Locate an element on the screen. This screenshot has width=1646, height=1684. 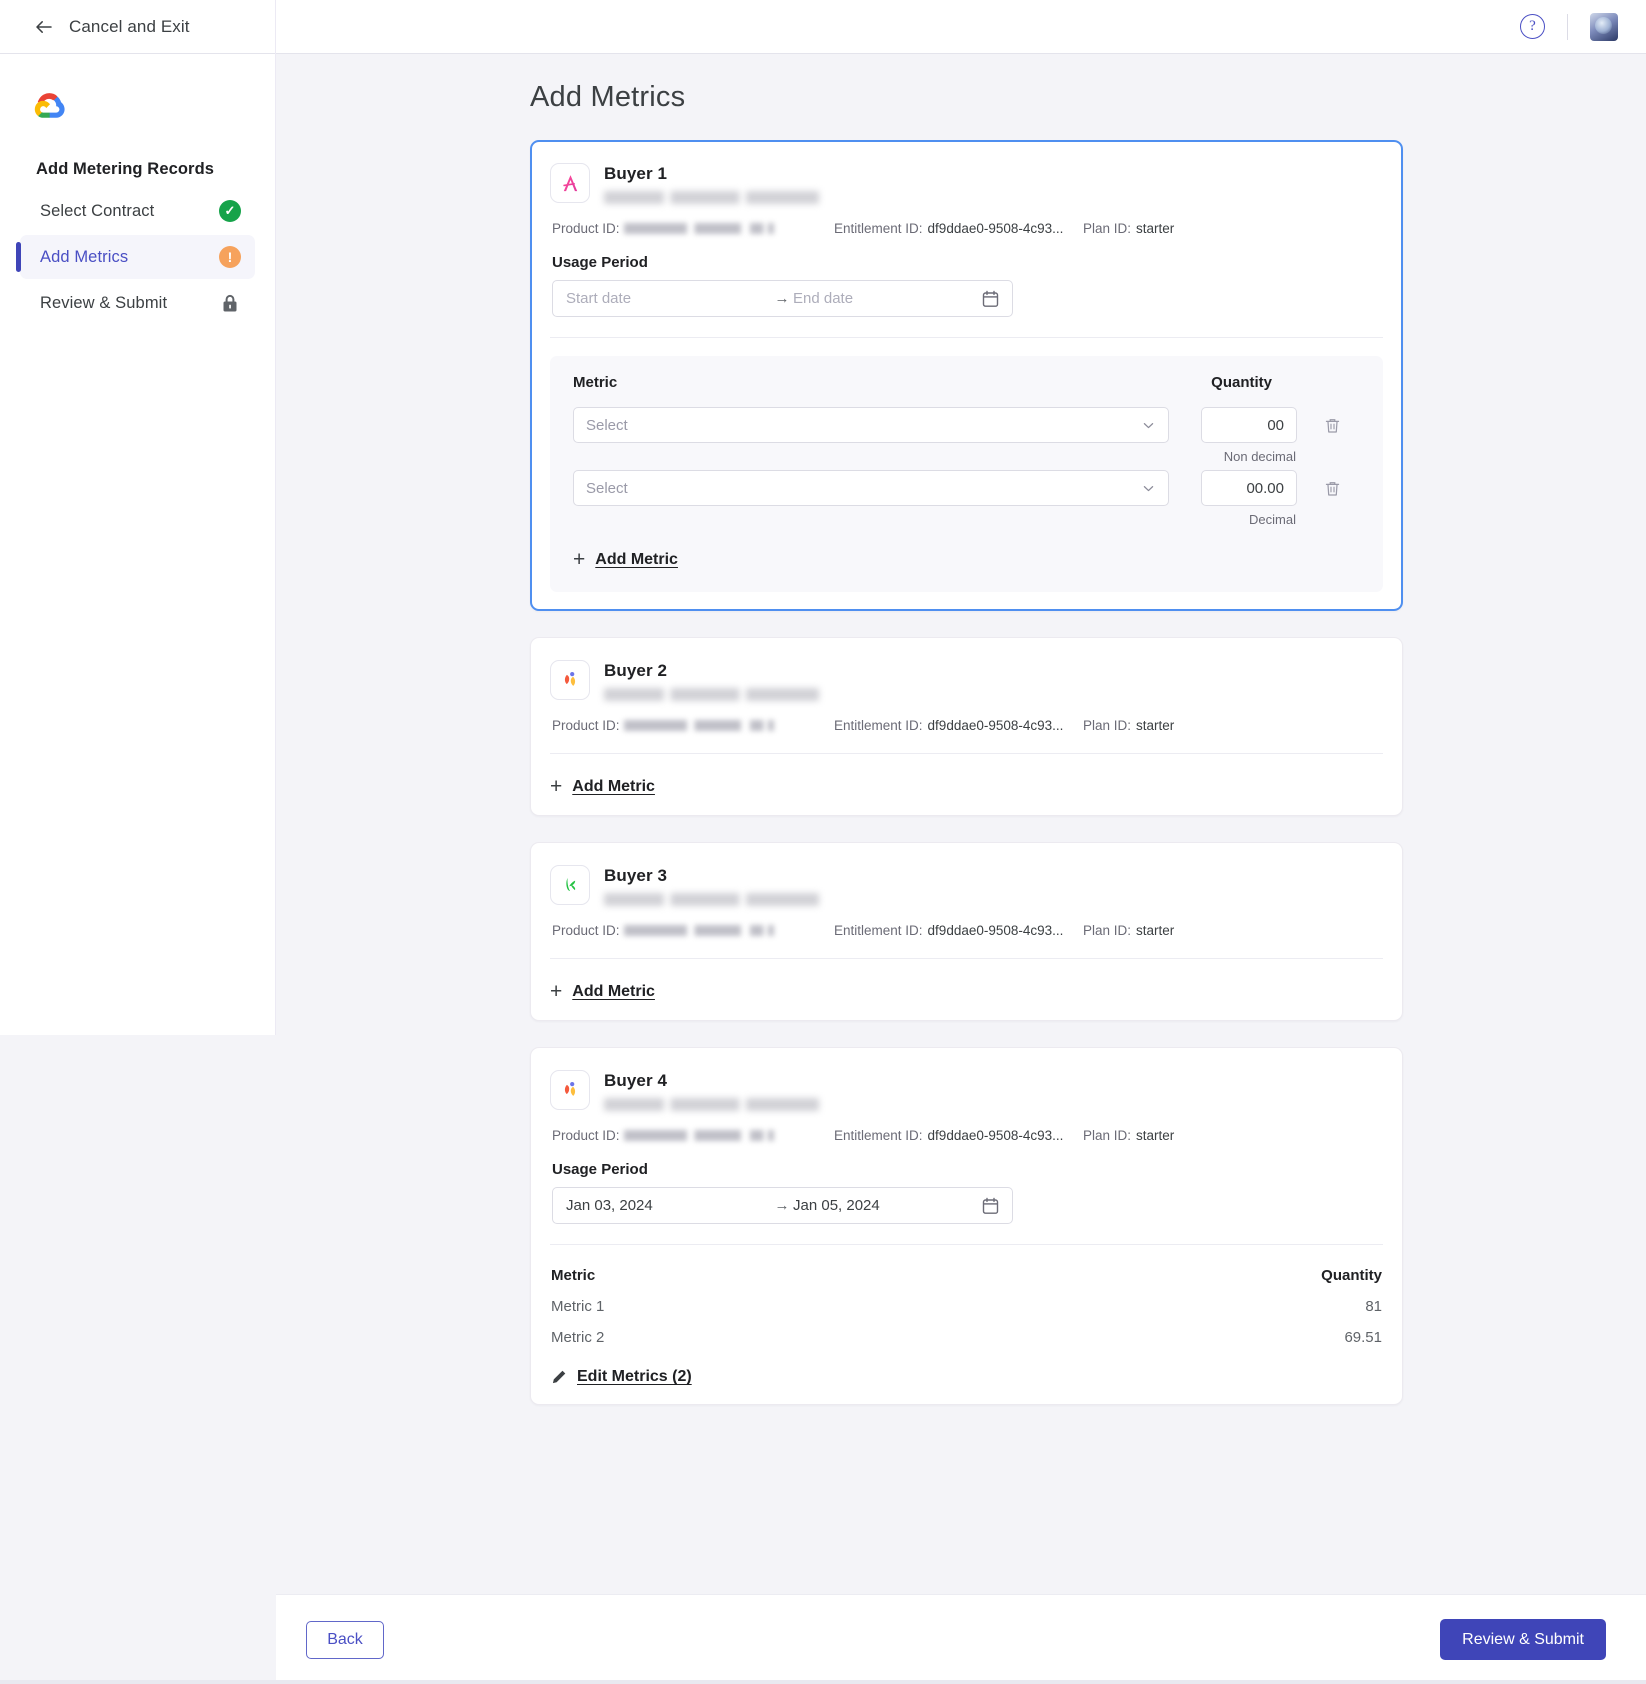
sidebar-item-label: Review & Submit is located at coordinates (104, 302).